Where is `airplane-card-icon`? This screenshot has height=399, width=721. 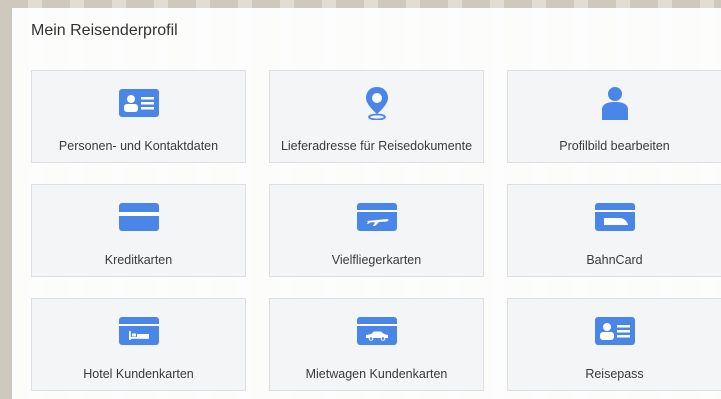
airplane-card-icon is located at coordinates (376, 217).